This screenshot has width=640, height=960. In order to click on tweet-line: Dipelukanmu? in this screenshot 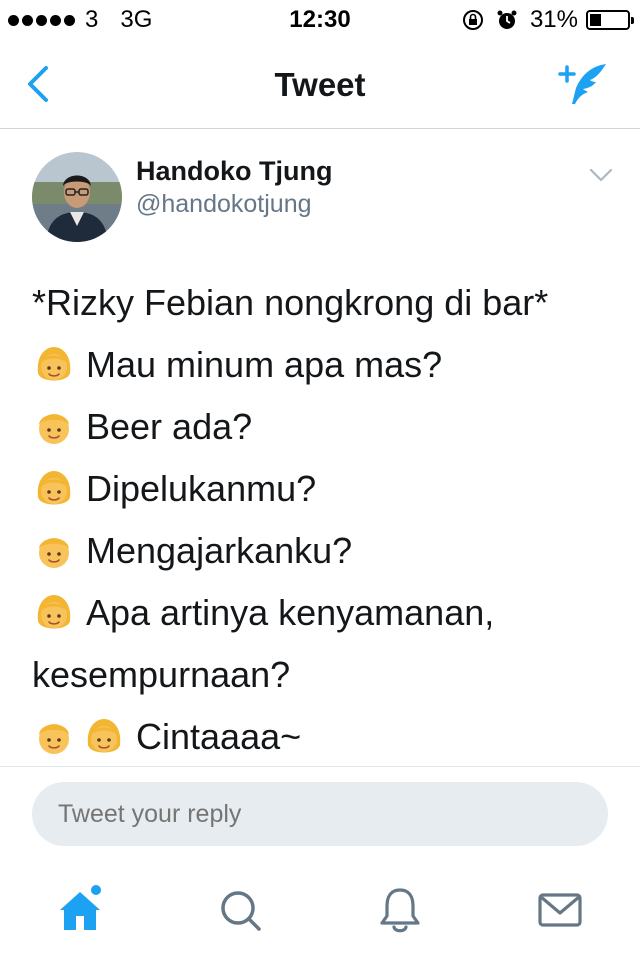, I will do `click(327, 489)`.